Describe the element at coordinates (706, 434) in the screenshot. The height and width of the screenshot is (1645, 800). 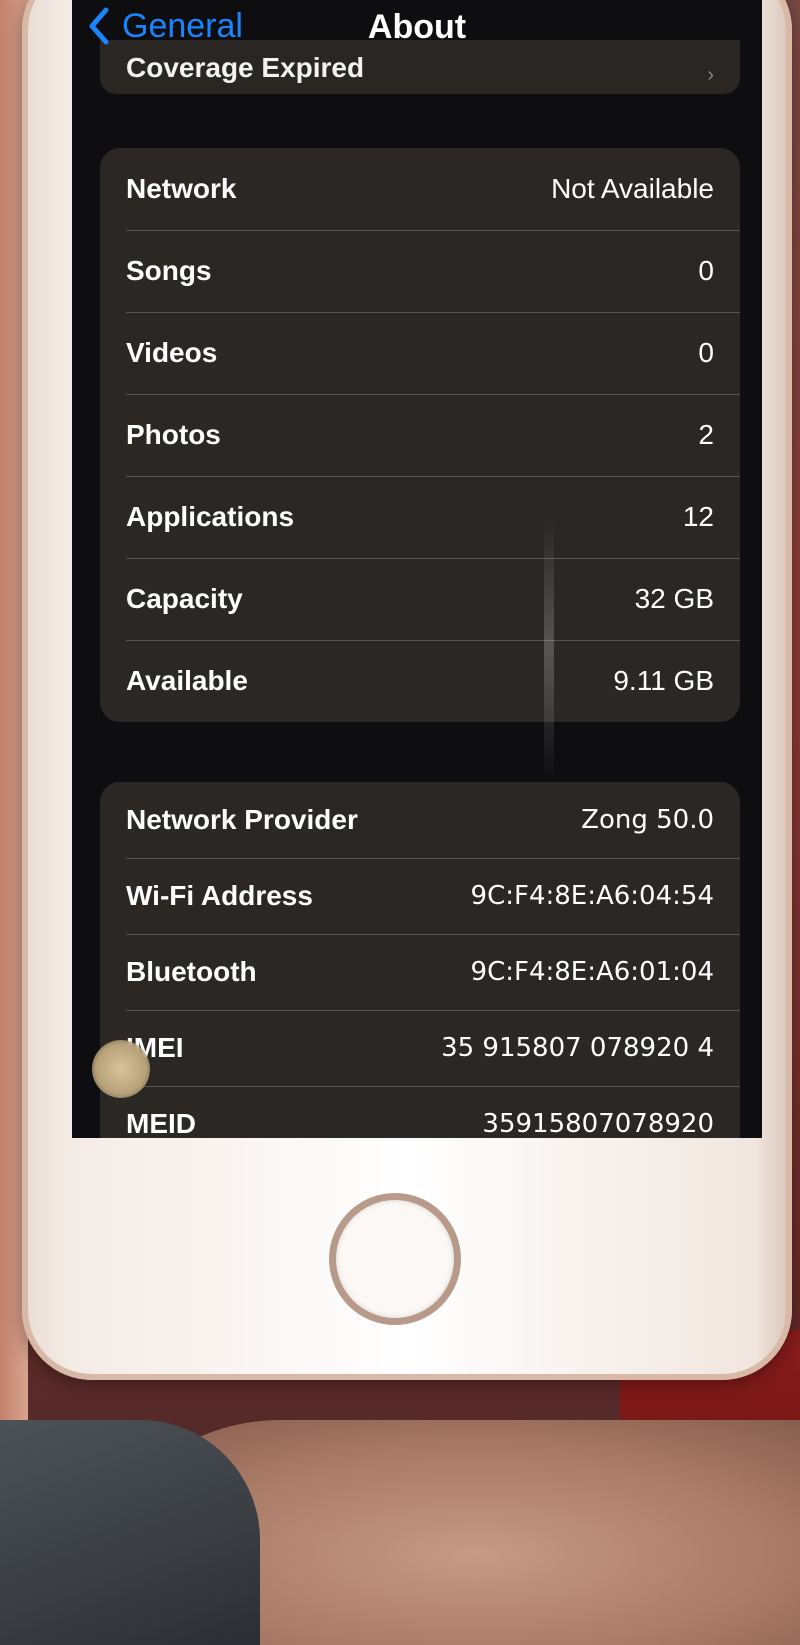
I see `row-value: 2` at that location.